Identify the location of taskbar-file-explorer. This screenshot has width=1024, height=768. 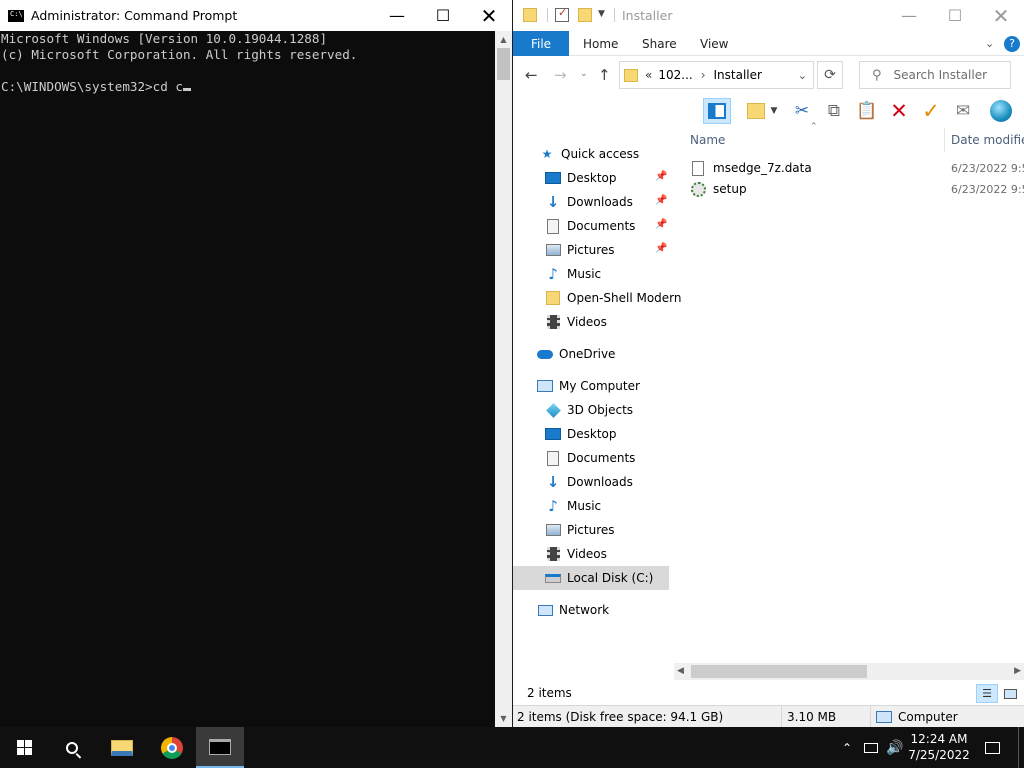
(122, 747).